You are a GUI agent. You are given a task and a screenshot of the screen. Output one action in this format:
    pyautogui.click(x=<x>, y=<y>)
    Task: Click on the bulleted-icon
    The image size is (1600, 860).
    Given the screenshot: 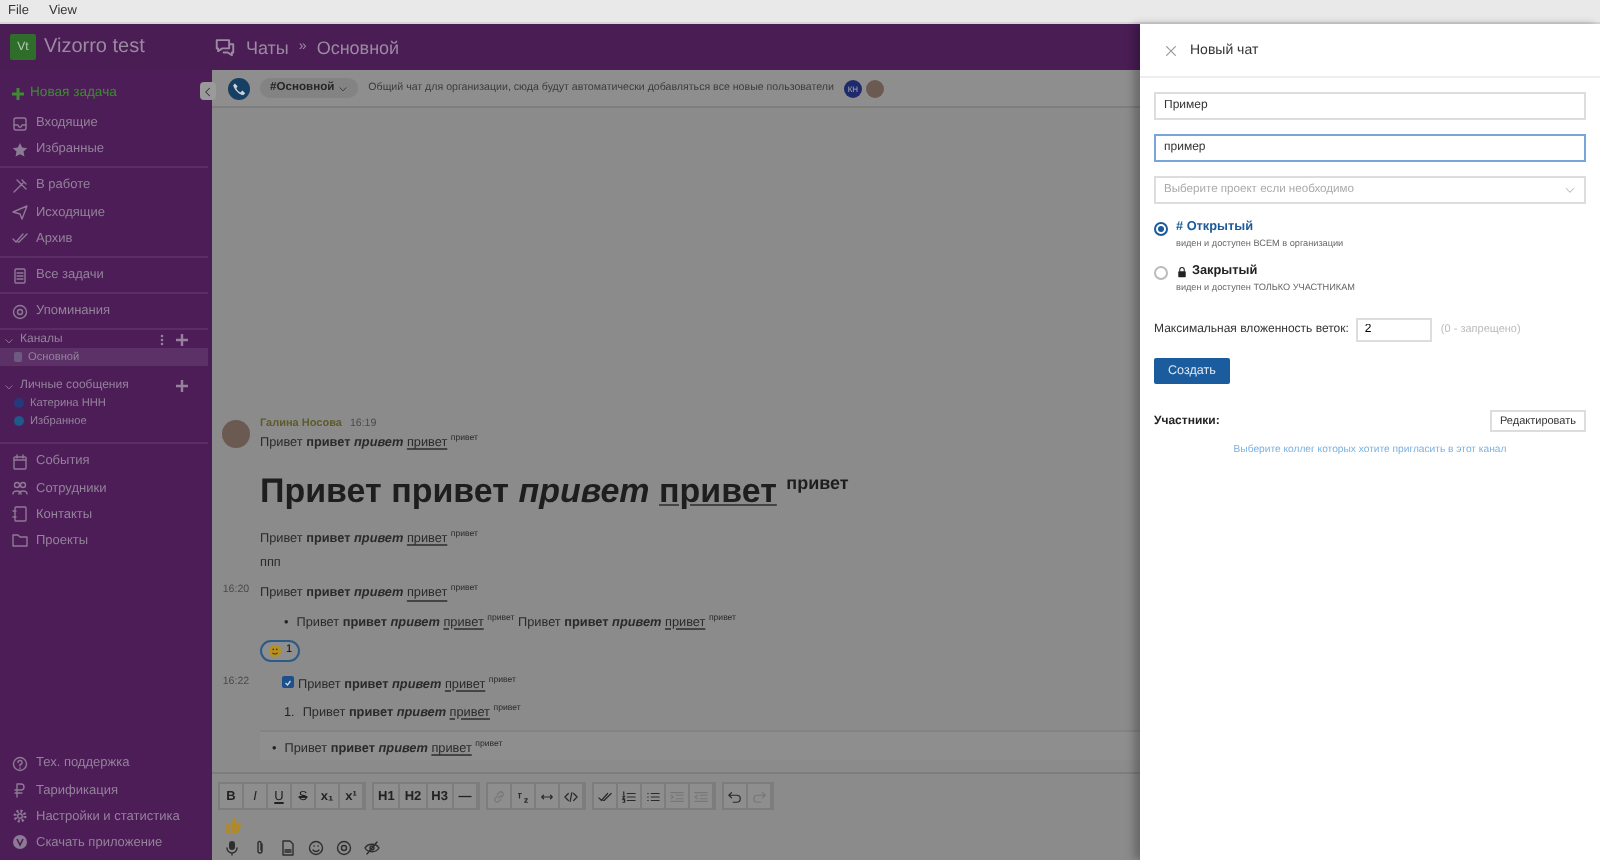 What is the action you would take?
    pyautogui.click(x=652, y=796)
    